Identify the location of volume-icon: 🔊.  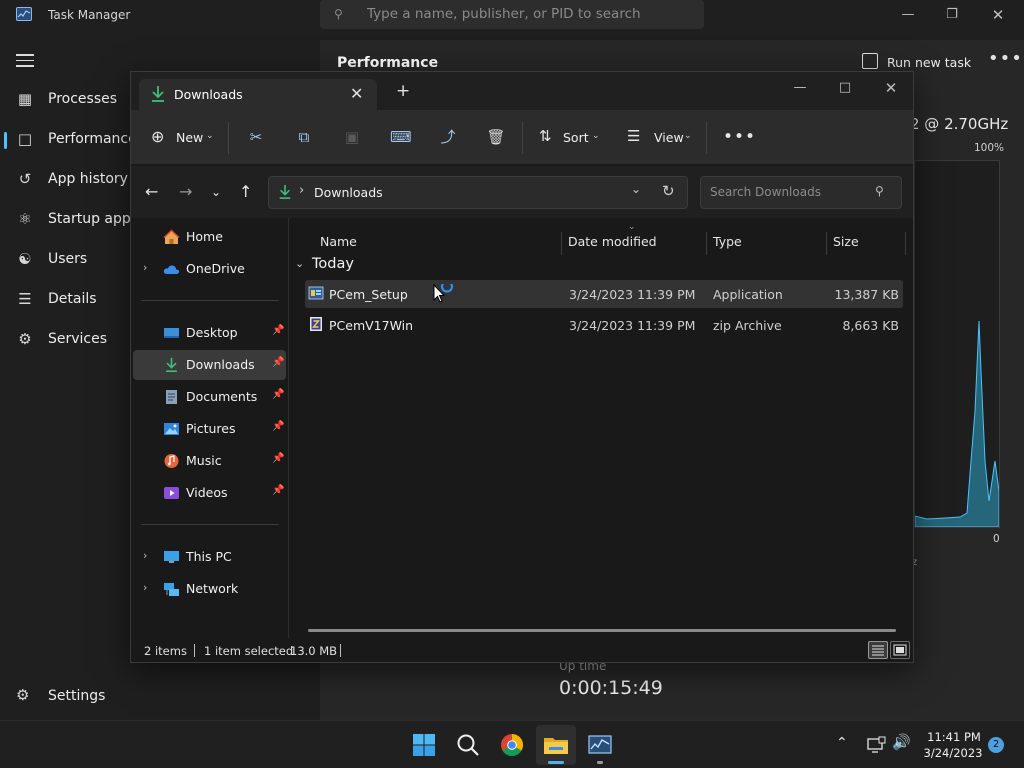
(901, 742).